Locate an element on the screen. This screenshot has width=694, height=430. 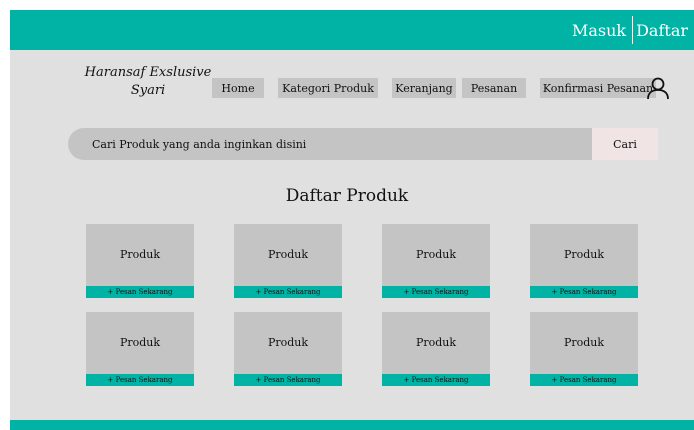
register-link: Daftar is located at coordinates (662, 30).